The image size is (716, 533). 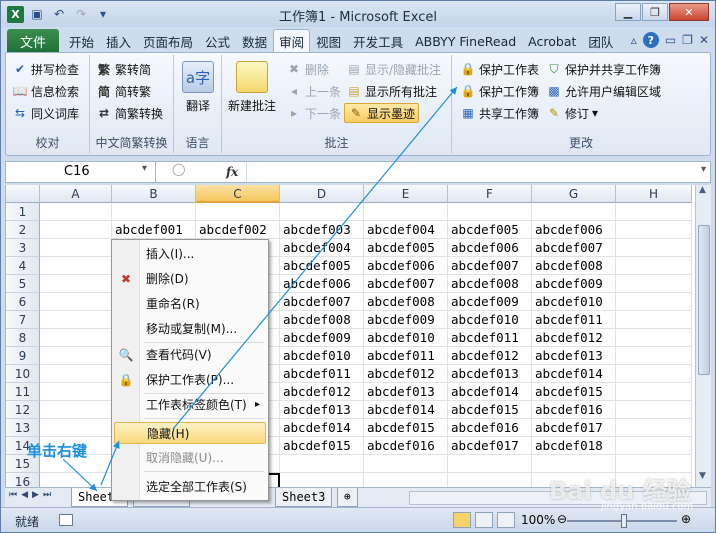 What do you see at coordinates (704, 40) in the screenshot?
I see `doc-close-icon: ✕` at bounding box center [704, 40].